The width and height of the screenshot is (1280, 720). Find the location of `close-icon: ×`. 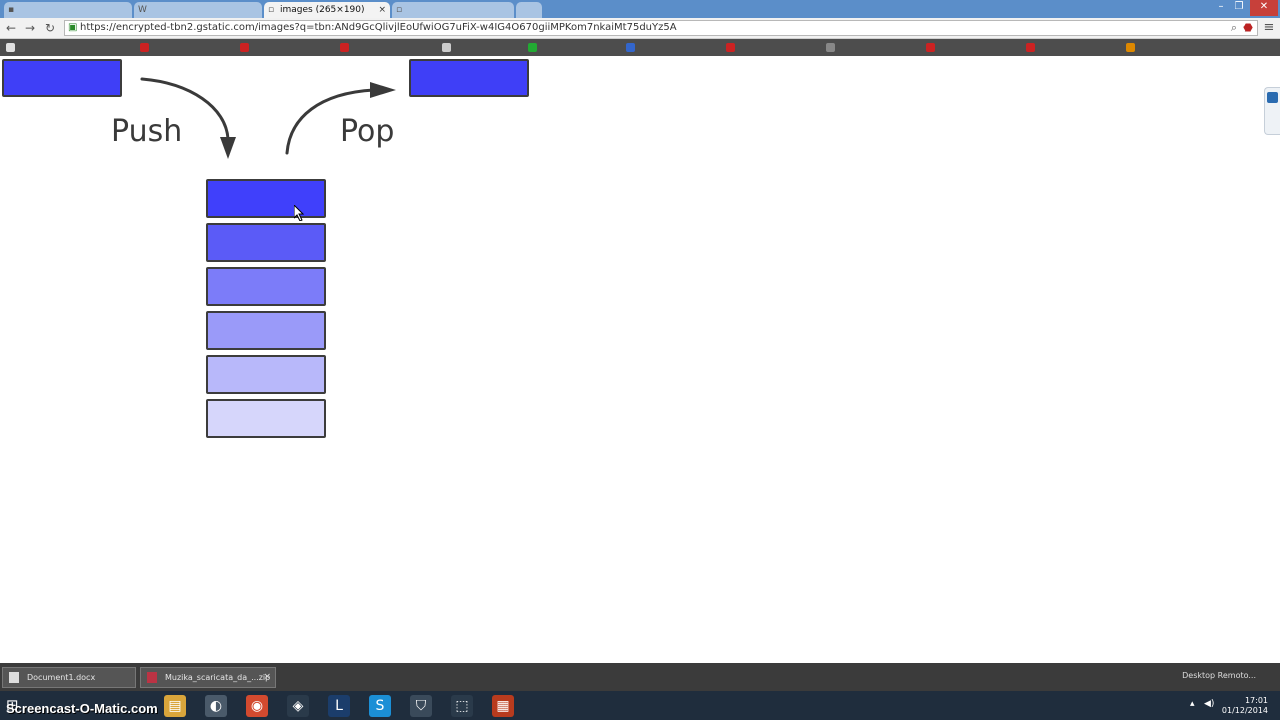

close-icon: × is located at coordinates (267, 677).